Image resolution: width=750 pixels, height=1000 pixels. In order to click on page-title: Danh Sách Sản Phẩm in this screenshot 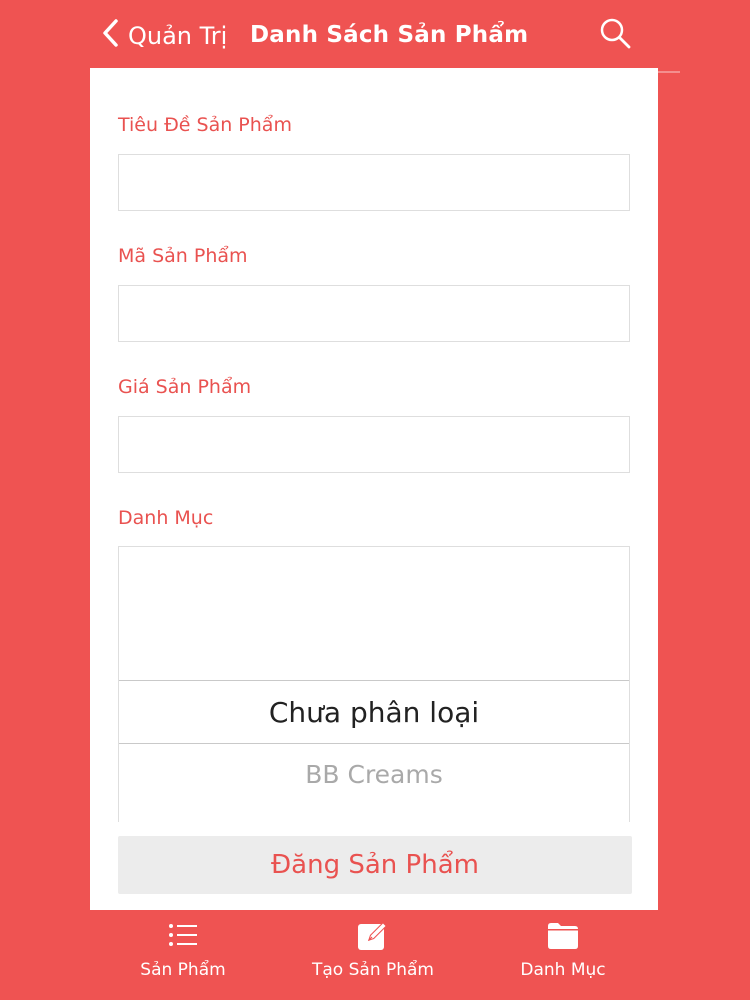, I will do `click(389, 35)`.